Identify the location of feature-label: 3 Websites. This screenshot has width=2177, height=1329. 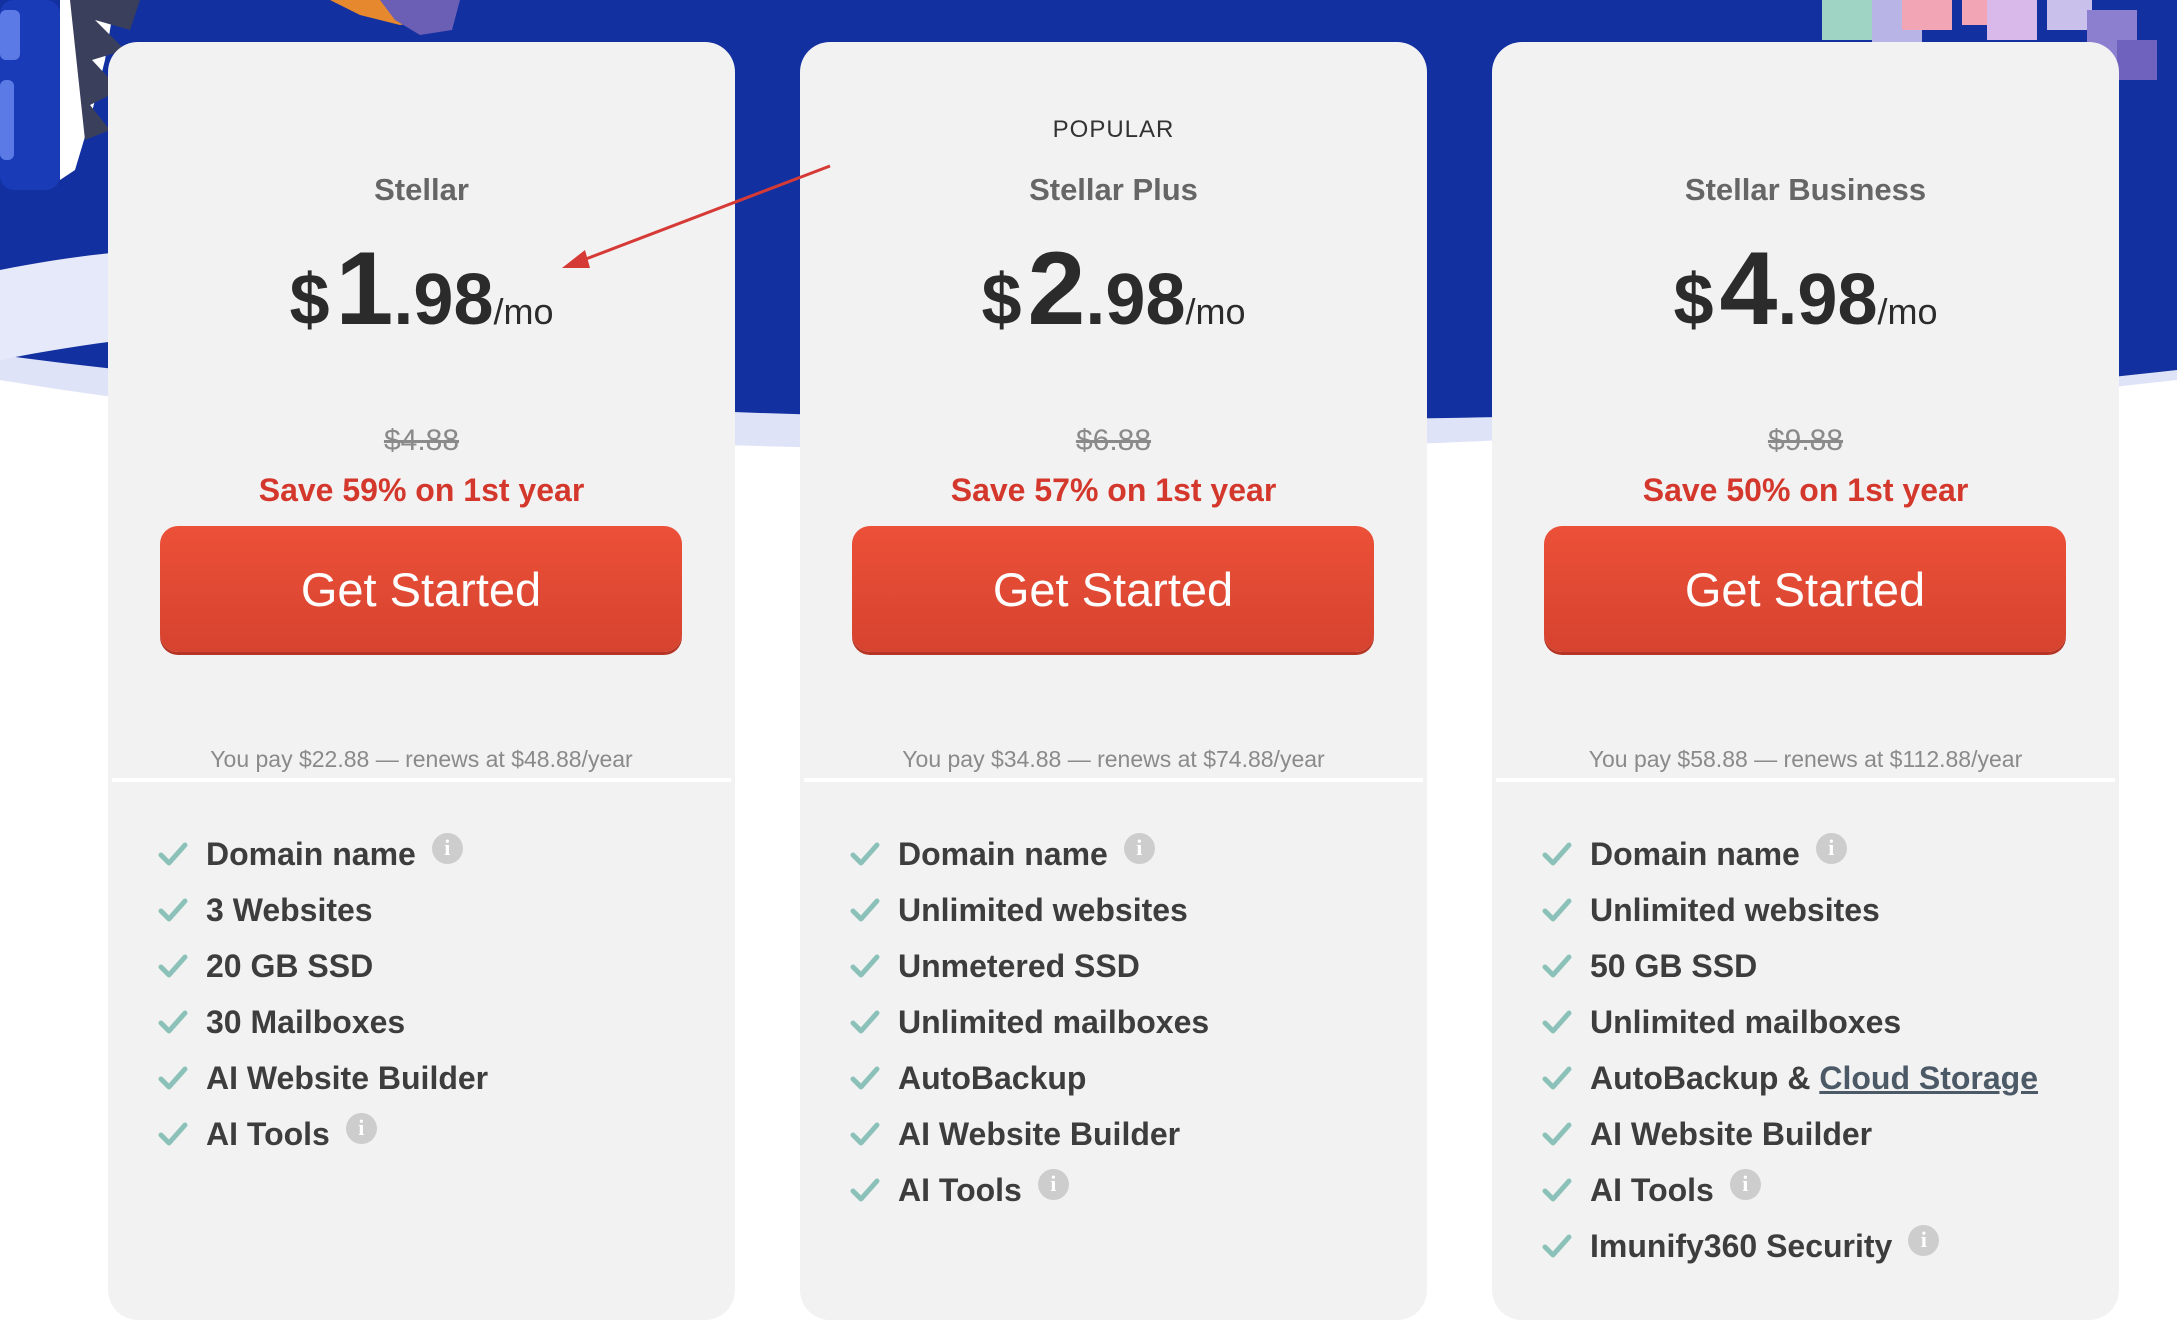
(289, 909).